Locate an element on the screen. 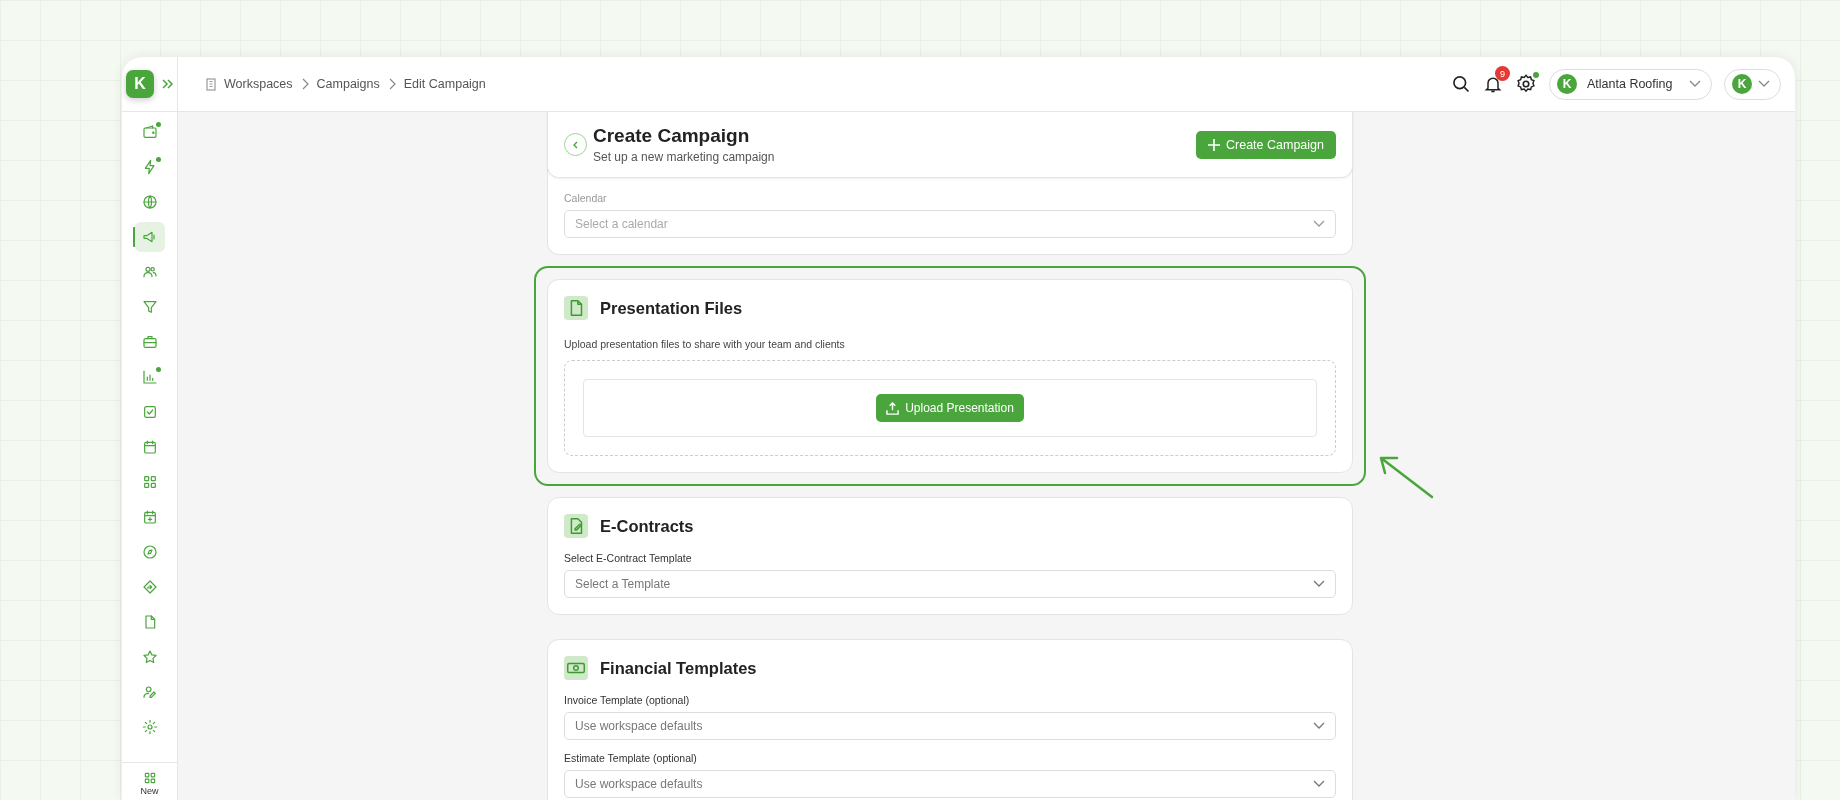 The height and width of the screenshot is (800, 1840). calendar-select: Select a calendar is located at coordinates (950, 224).